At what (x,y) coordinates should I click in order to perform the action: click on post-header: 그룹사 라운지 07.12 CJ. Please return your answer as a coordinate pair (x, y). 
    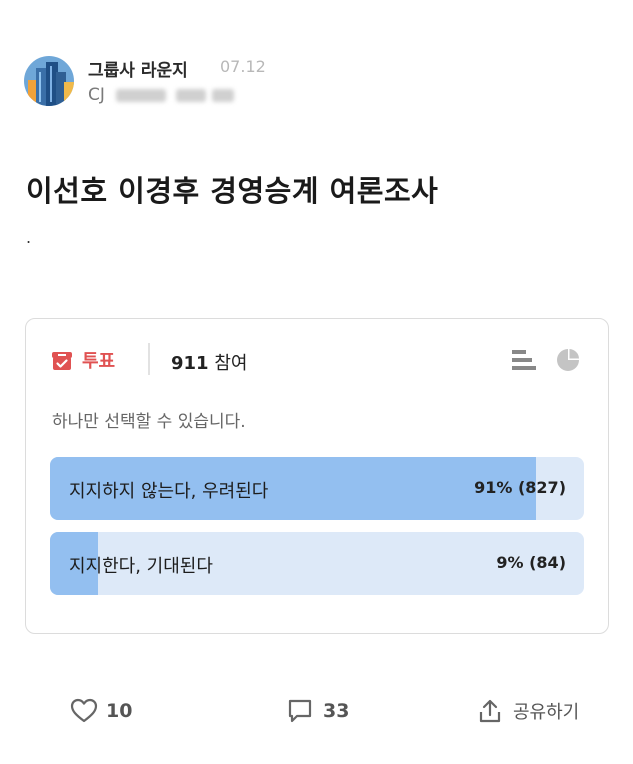
    Looking at the image, I should click on (314, 84).